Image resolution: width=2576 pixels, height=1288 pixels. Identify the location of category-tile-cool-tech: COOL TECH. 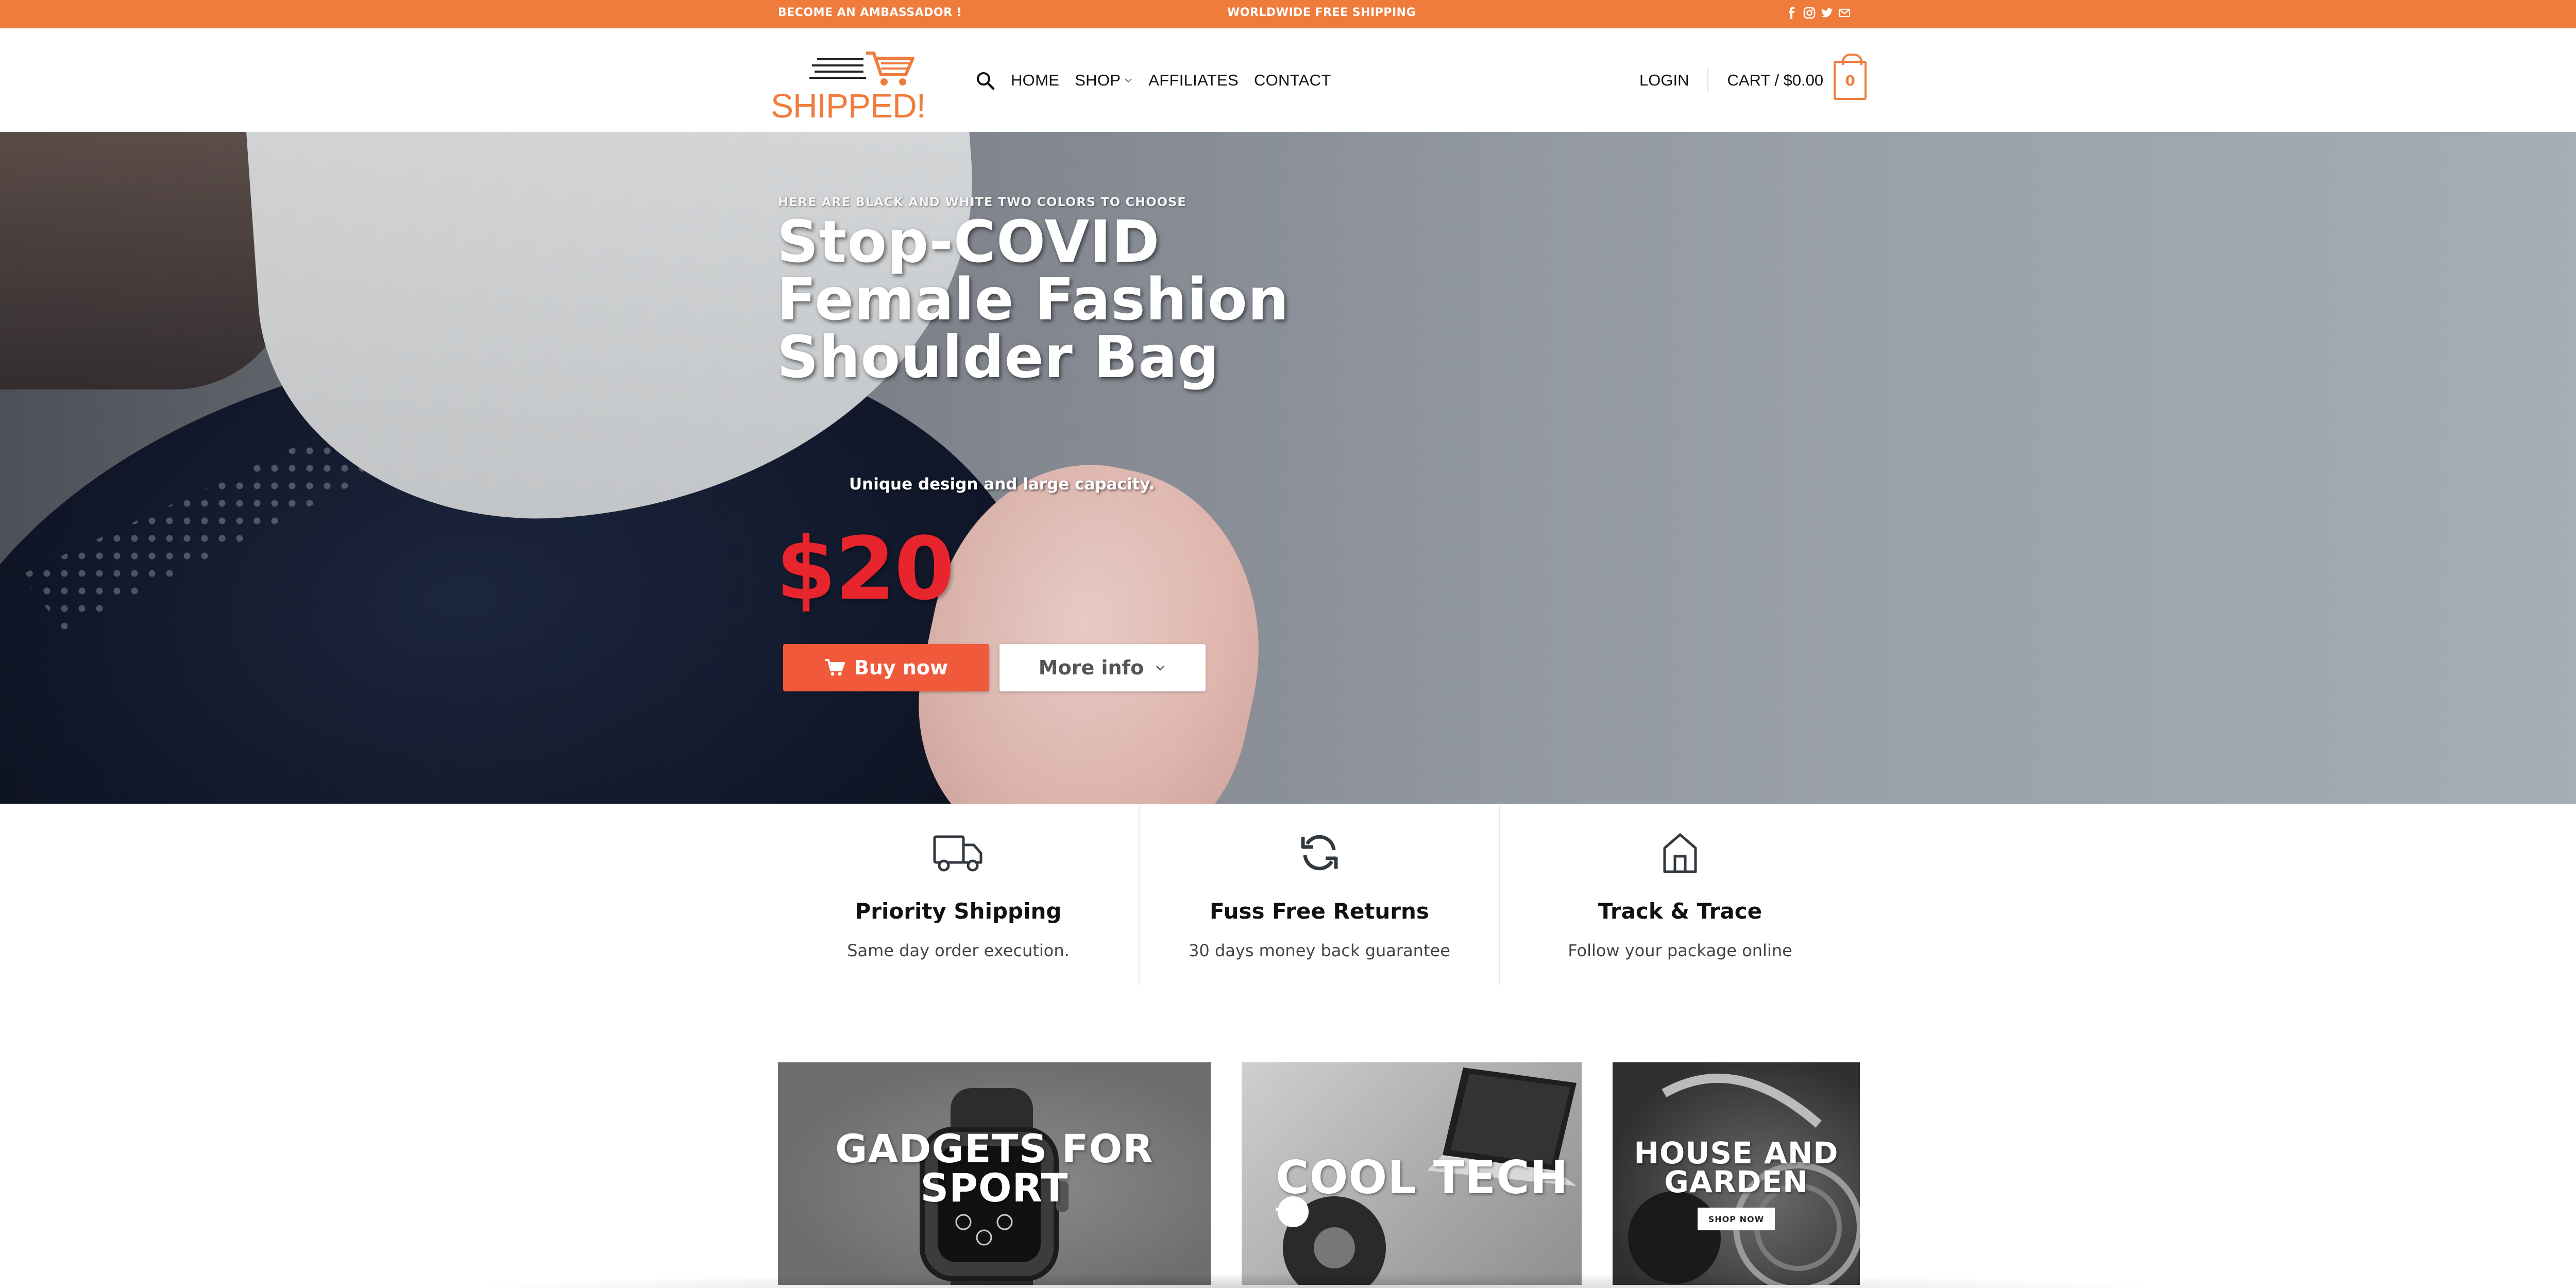
(1412, 1173).